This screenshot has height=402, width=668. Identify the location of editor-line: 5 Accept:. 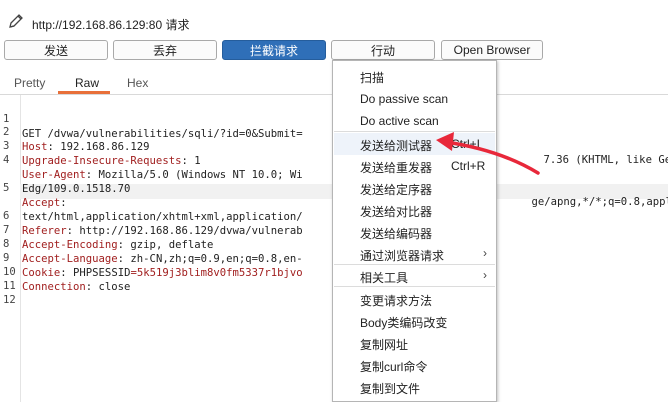
(33, 187).